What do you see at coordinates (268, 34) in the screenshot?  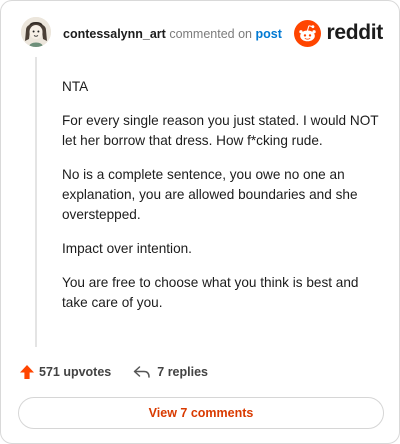 I see `post-link: post` at bounding box center [268, 34].